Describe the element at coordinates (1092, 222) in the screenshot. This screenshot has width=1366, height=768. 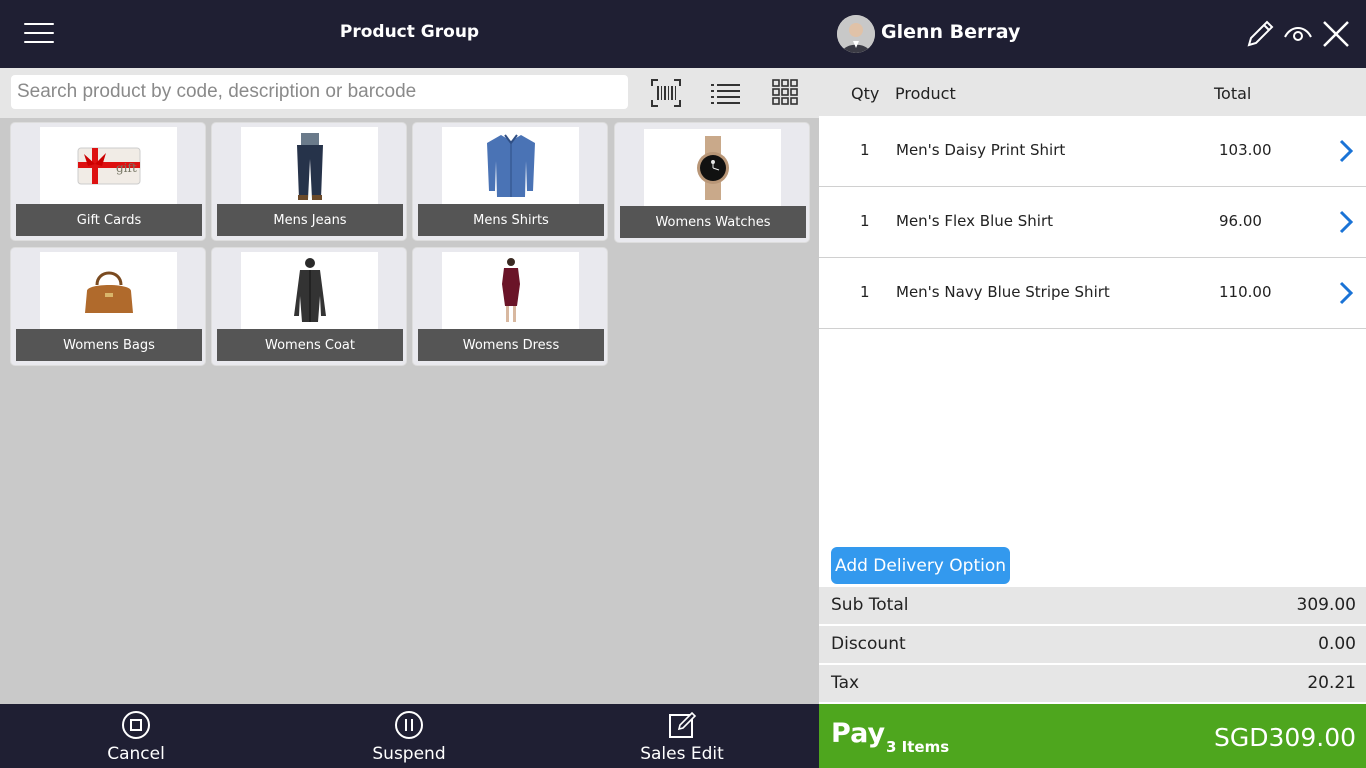
I see `cart-row: 1 Men's Flex Blue Shirt 96.00` at that location.